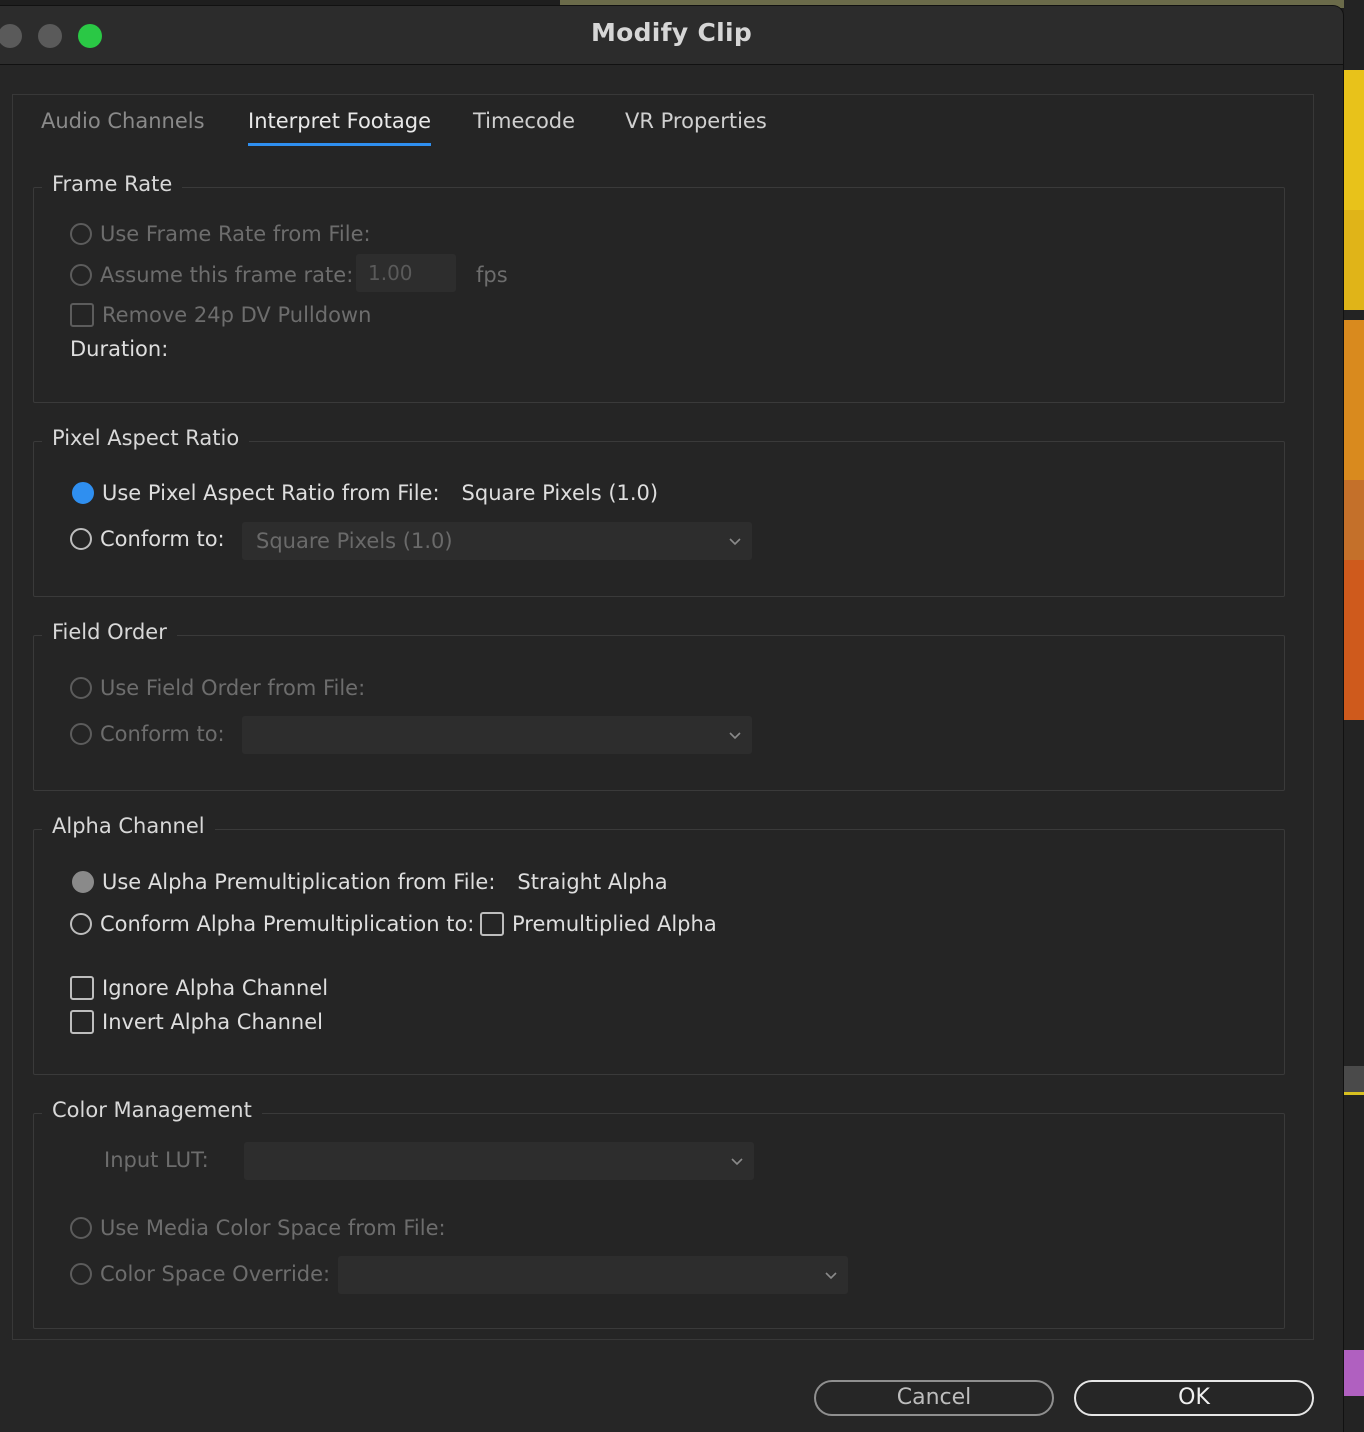 This screenshot has height=1432, width=1364. I want to click on use-media-color-space-option: Use Media Color Space from File:, so click(258, 1228).